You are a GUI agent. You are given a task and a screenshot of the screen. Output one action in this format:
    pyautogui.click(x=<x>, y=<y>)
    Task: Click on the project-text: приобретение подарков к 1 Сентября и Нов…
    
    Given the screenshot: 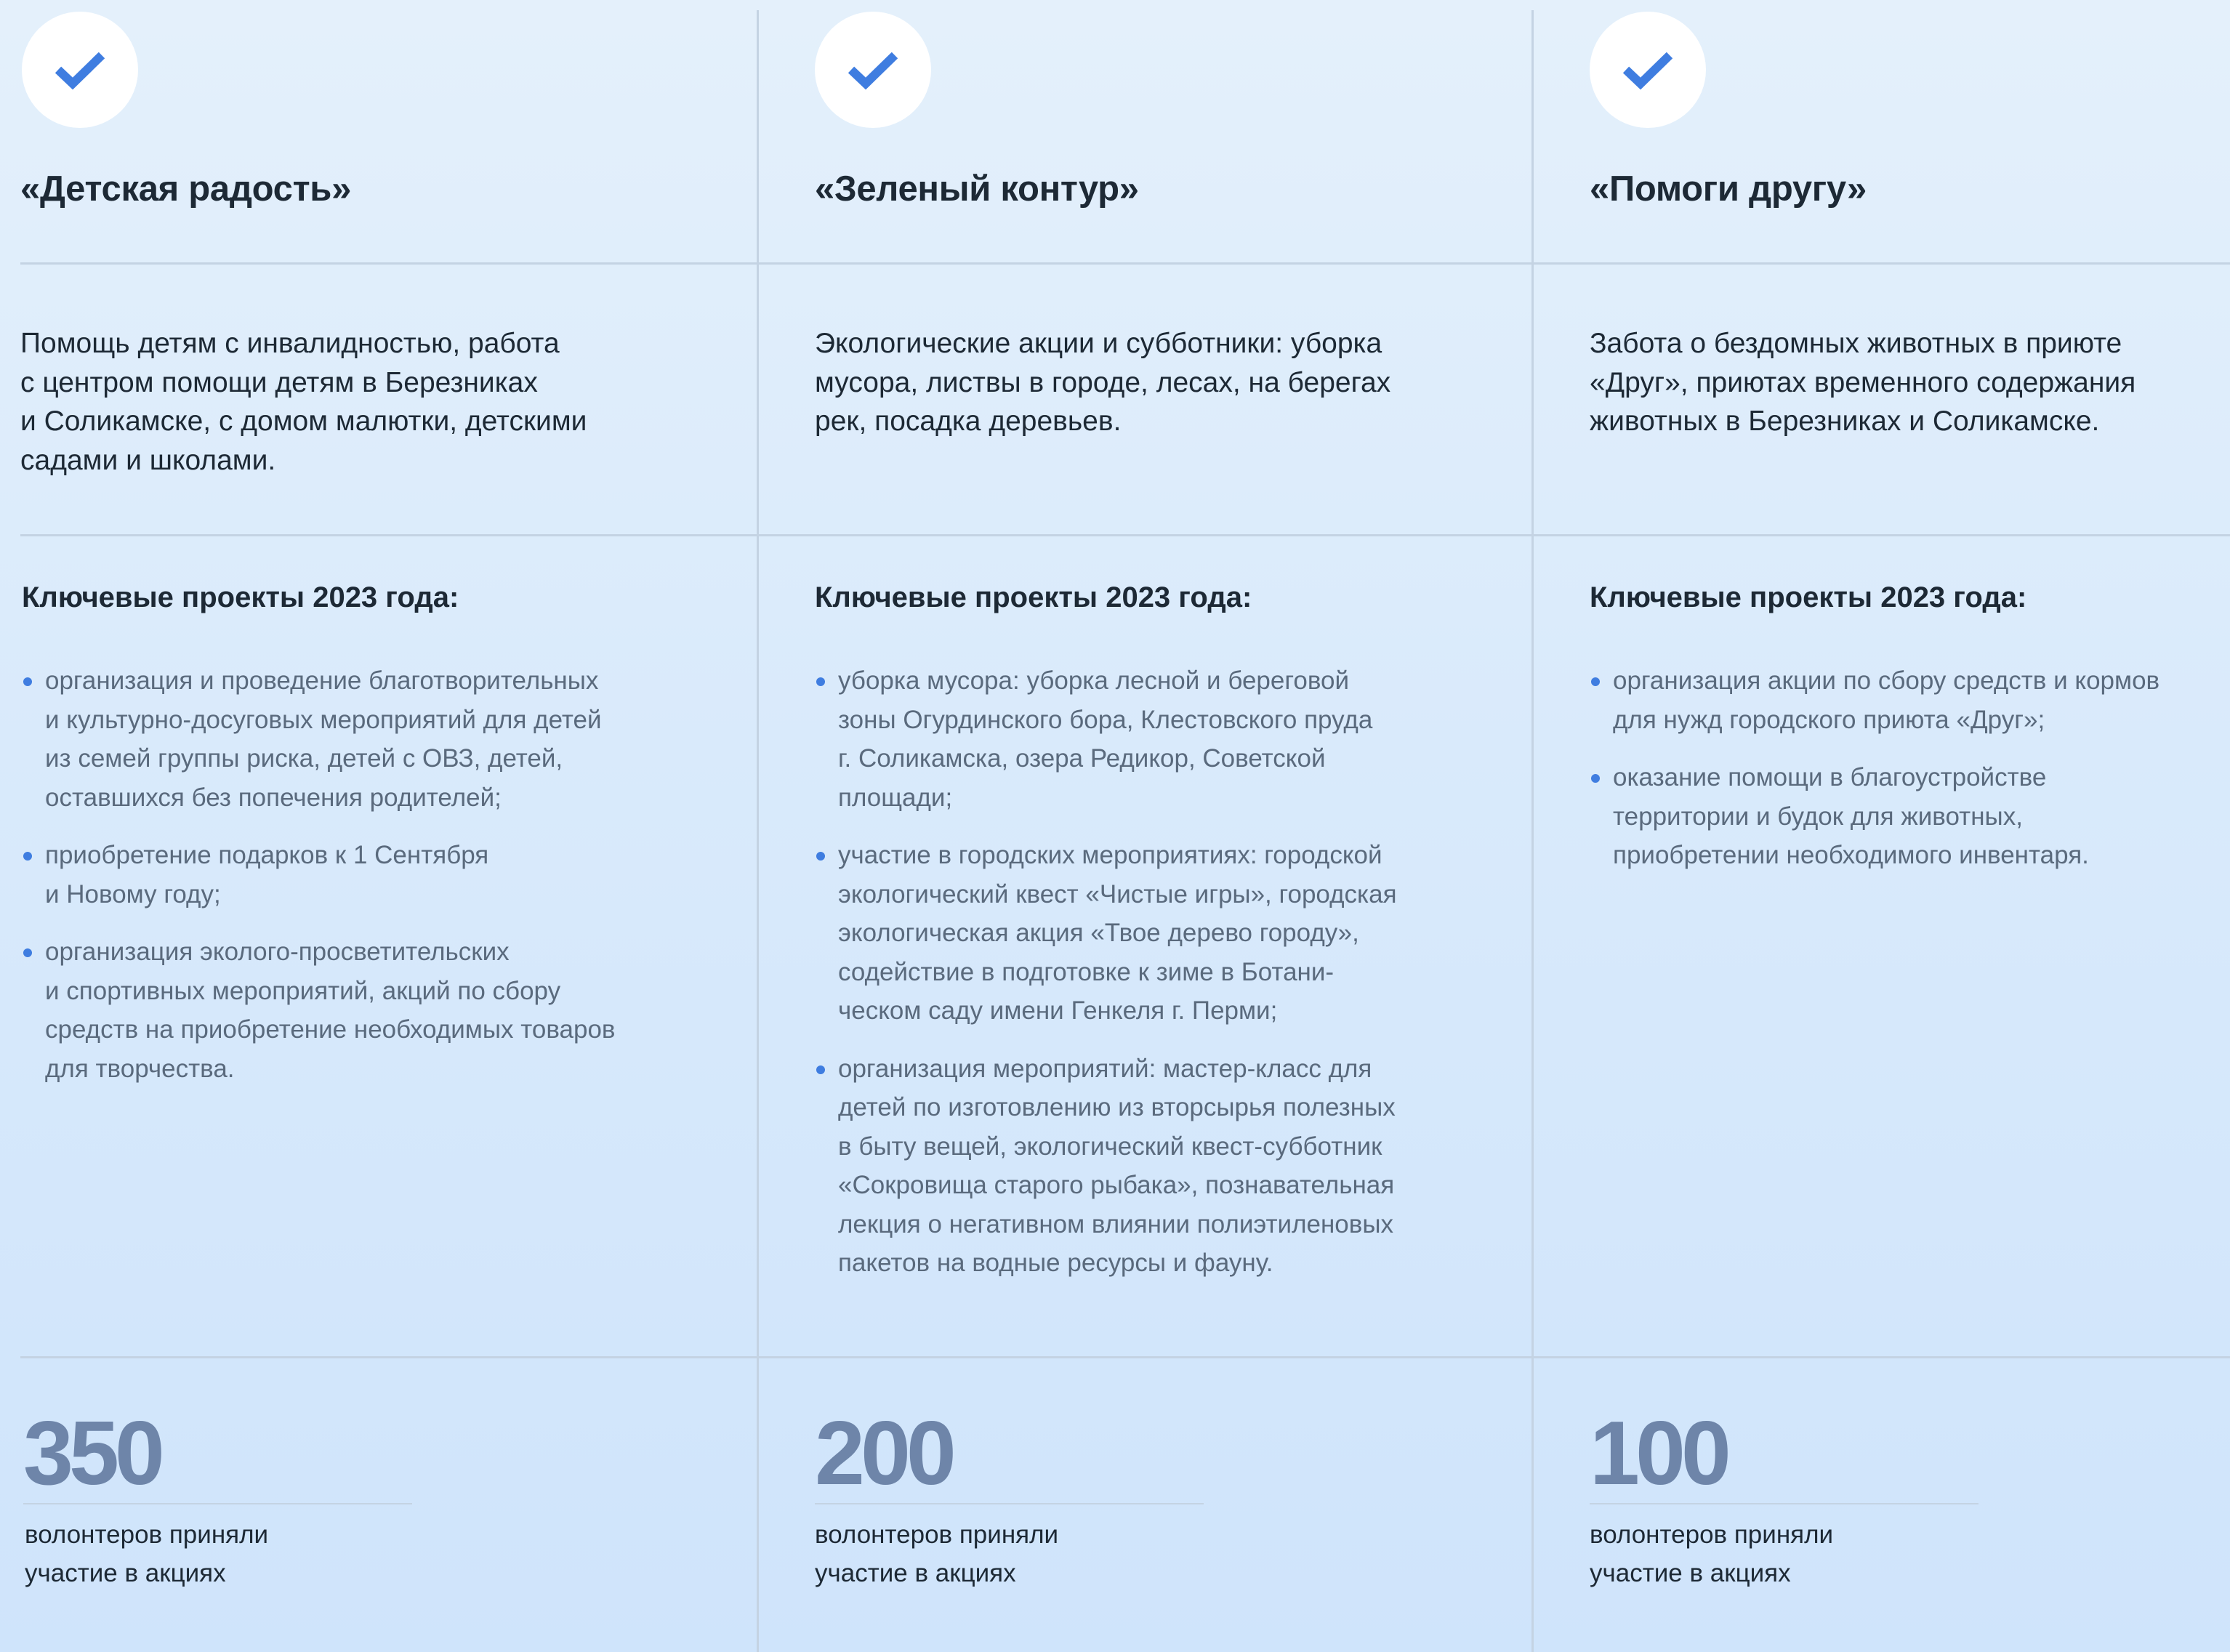 What is the action you would take?
    pyautogui.click(x=267, y=874)
    